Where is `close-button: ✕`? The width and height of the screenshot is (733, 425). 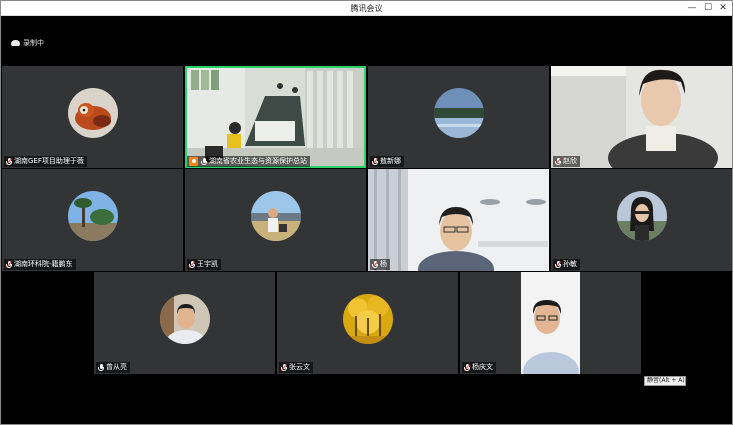
close-button: ✕ is located at coordinates (723, 8).